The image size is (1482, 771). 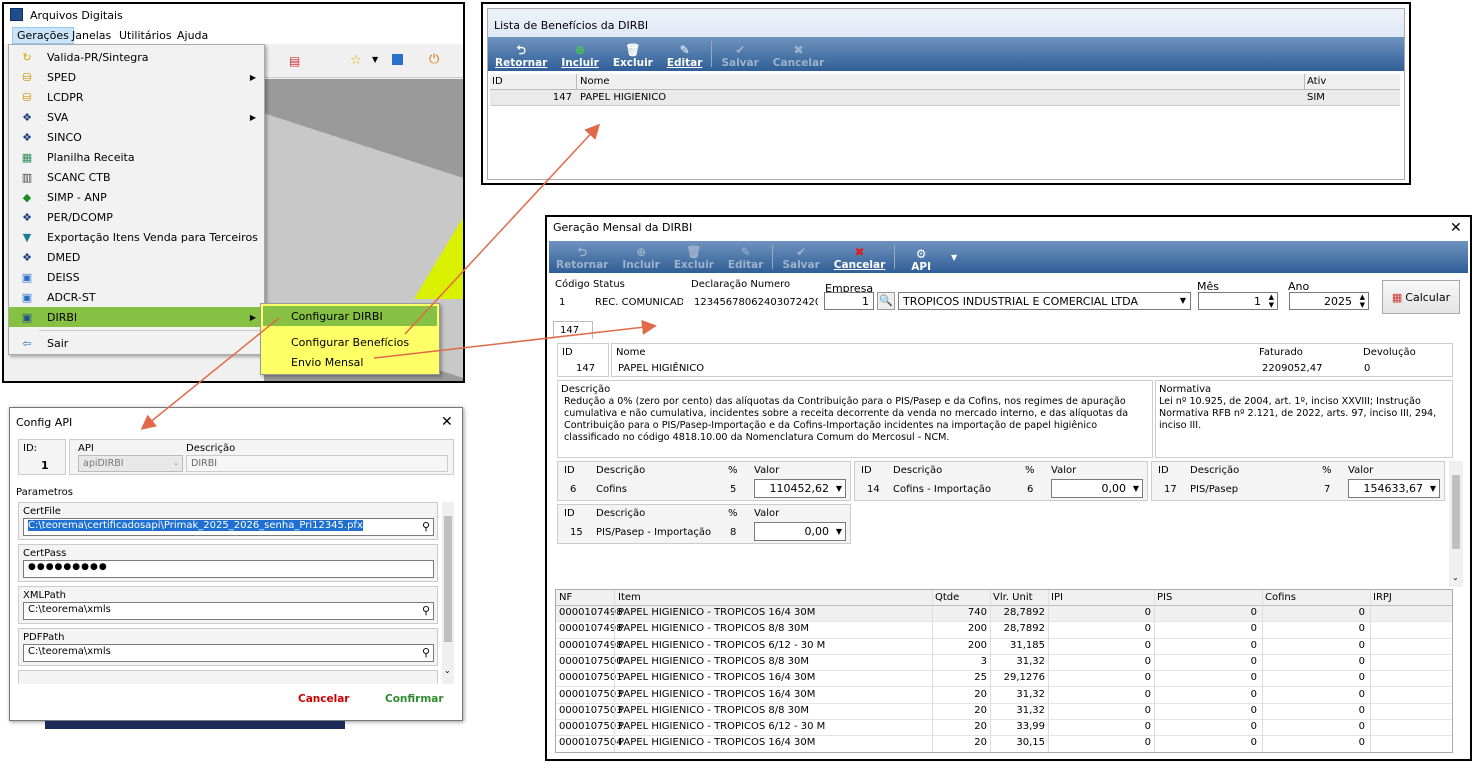 I want to click on empresa-id-input: 1, so click(x=849, y=301).